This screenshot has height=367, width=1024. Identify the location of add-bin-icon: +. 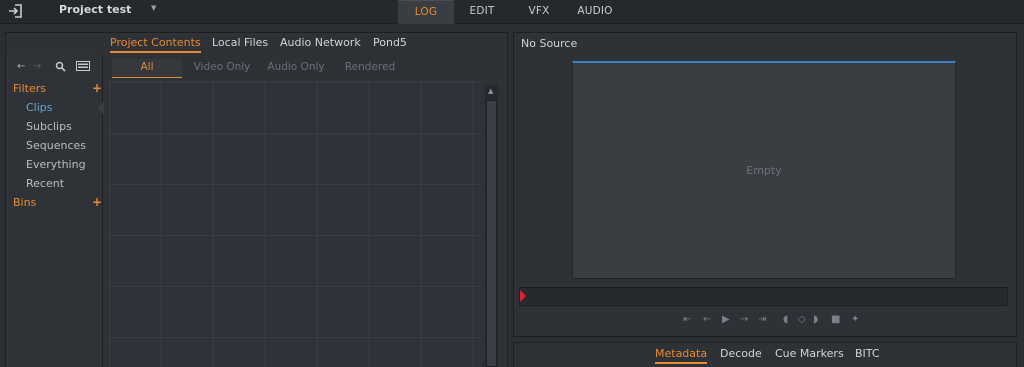
(97, 202).